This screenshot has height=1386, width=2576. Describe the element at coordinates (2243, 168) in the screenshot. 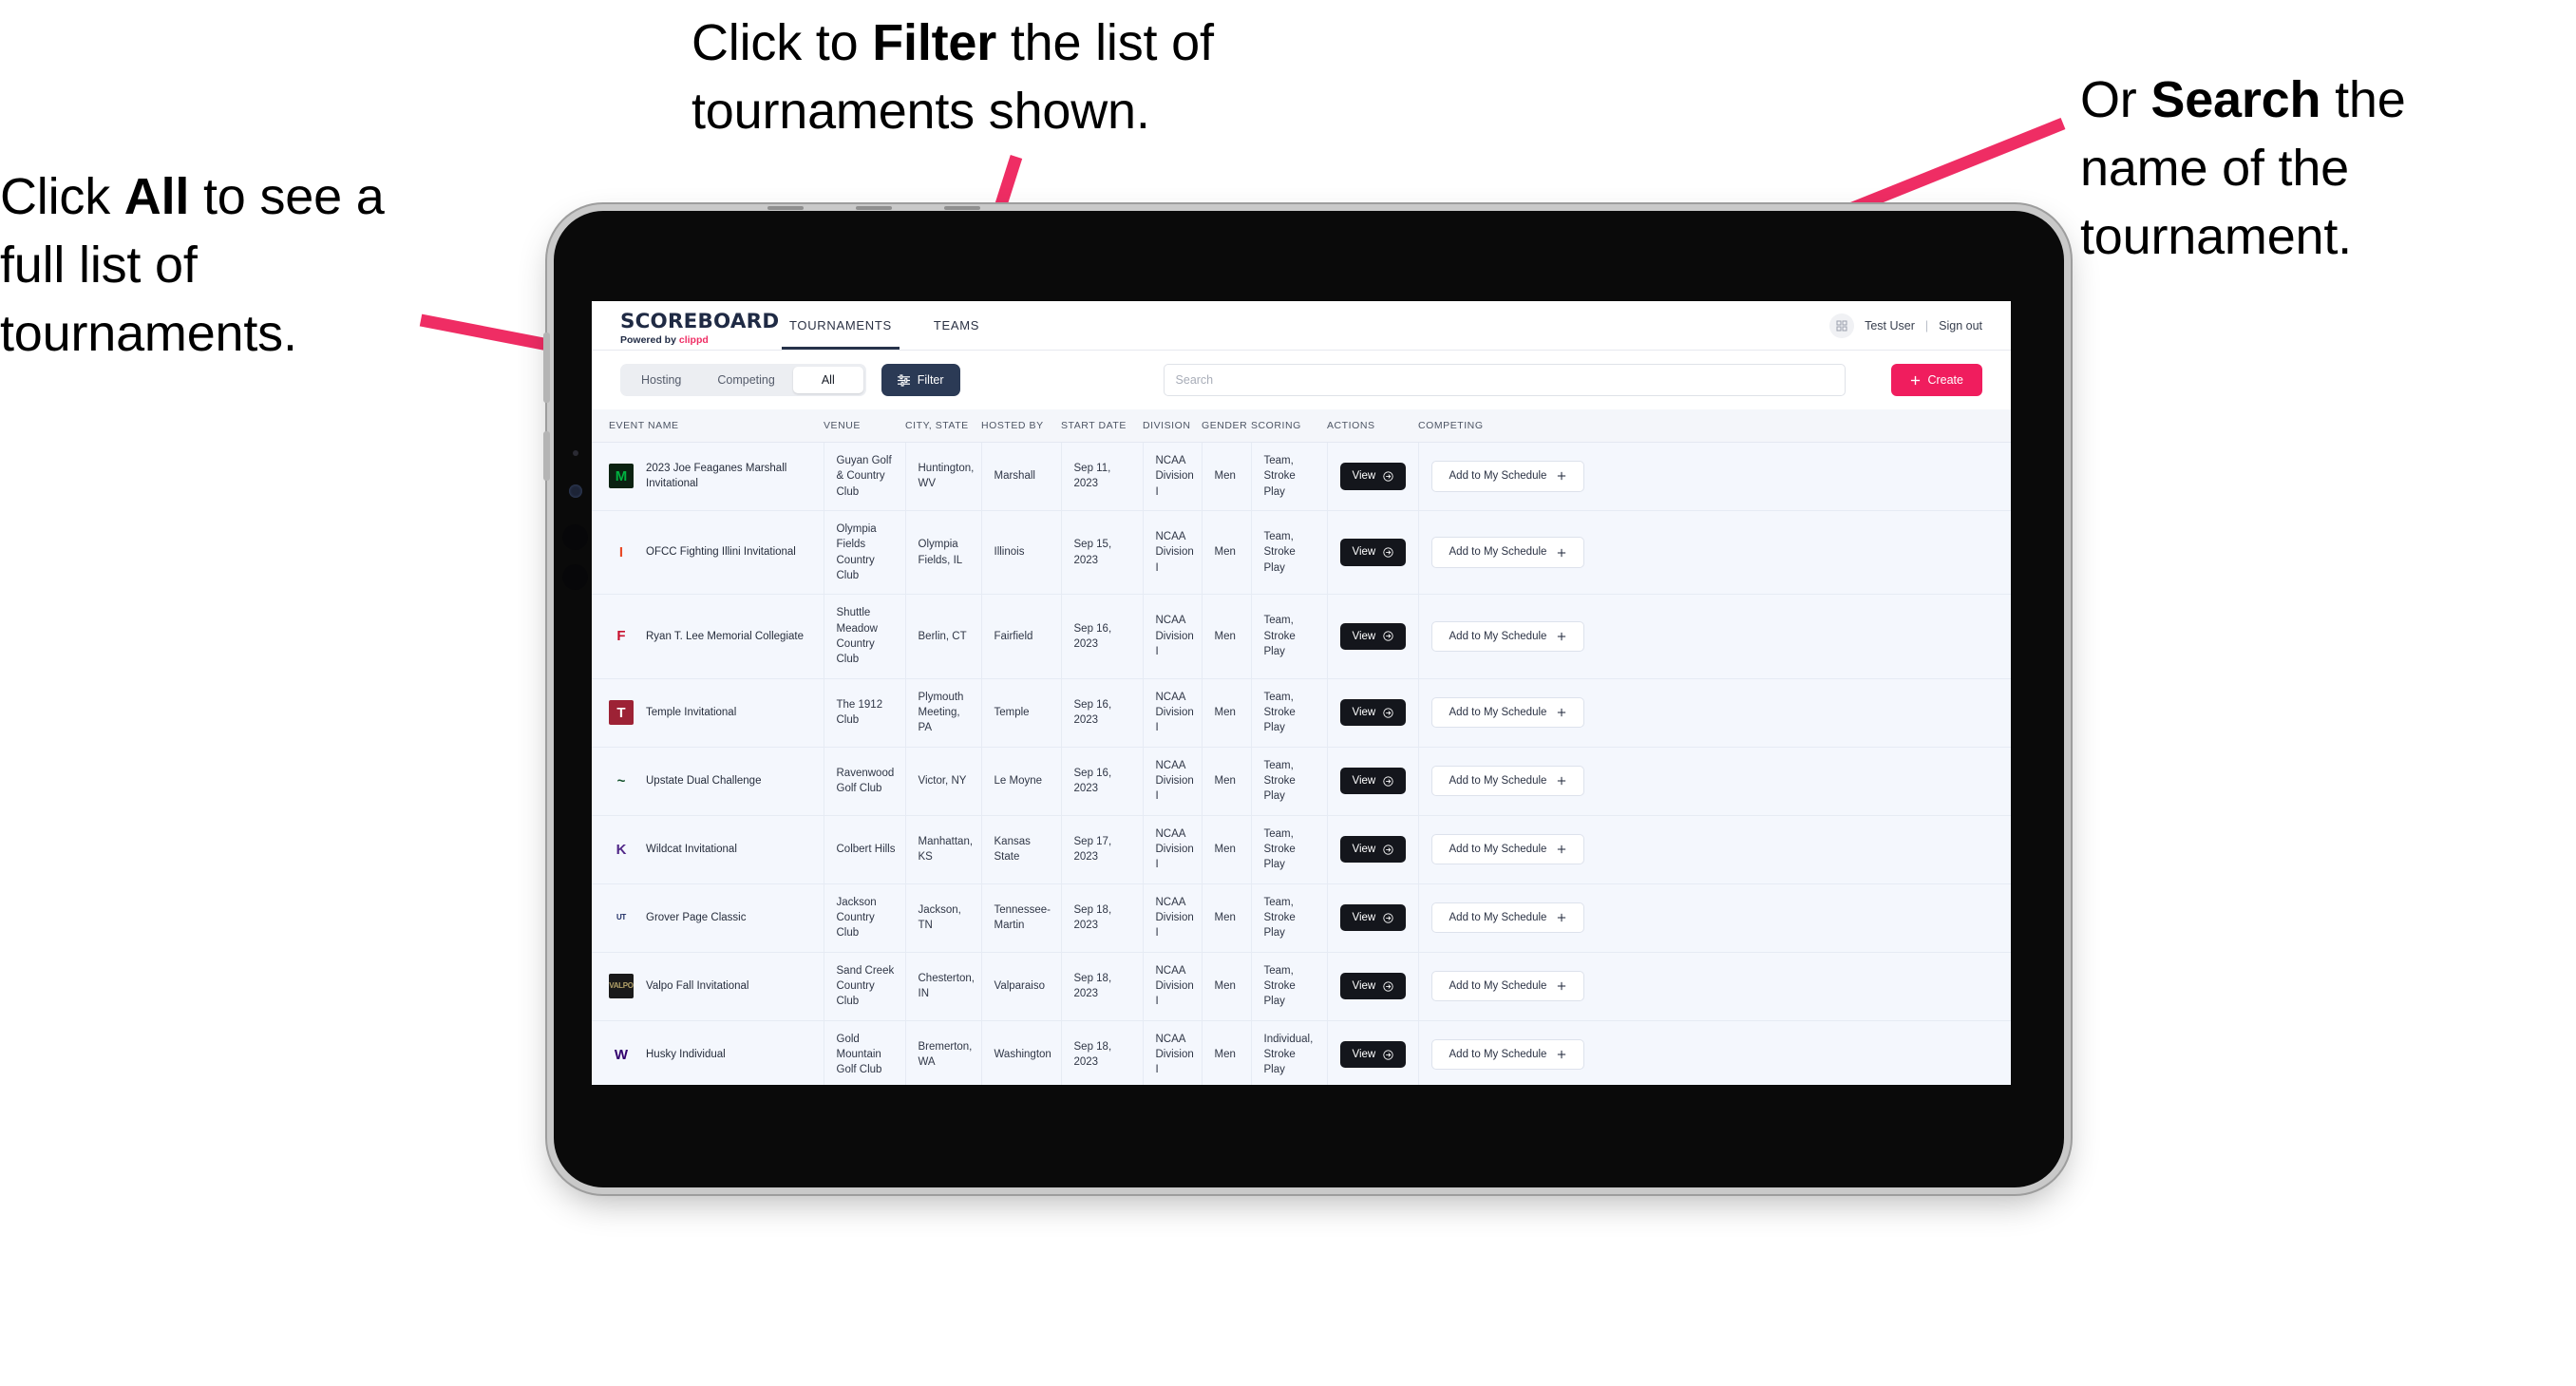

I see `annotation-search-text: Or Search the name of the tournament.` at that location.